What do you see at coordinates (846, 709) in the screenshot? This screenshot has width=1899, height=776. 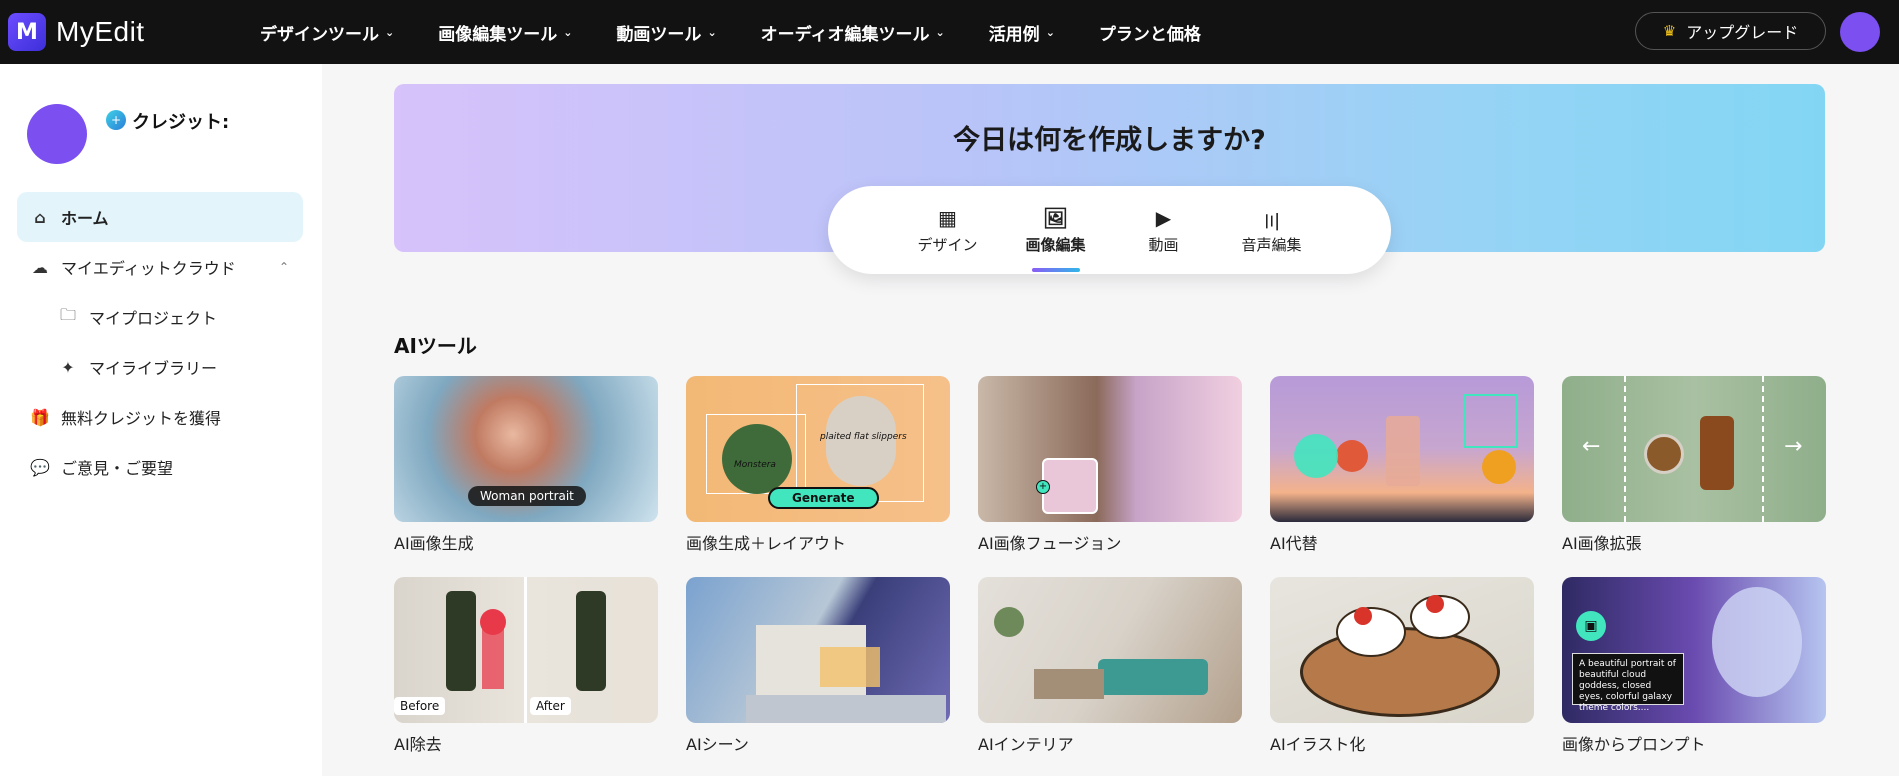 I see `ground-shape` at bounding box center [846, 709].